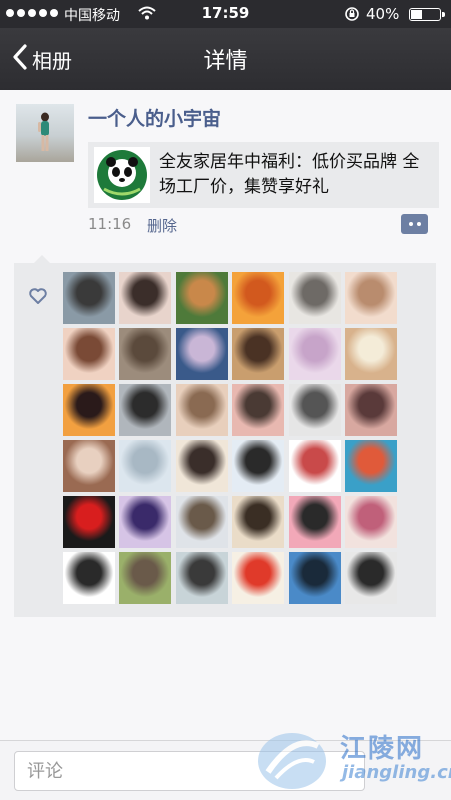  What do you see at coordinates (45, 133) in the screenshot?
I see `author-avatar` at bounding box center [45, 133].